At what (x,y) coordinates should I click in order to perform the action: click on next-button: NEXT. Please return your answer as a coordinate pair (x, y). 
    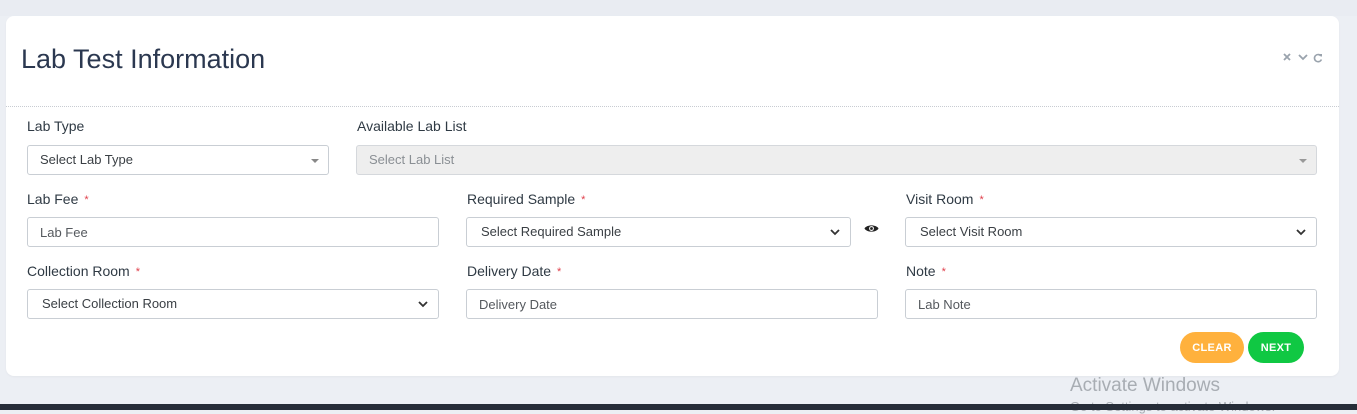
    Looking at the image, I should click on (1276, 347).